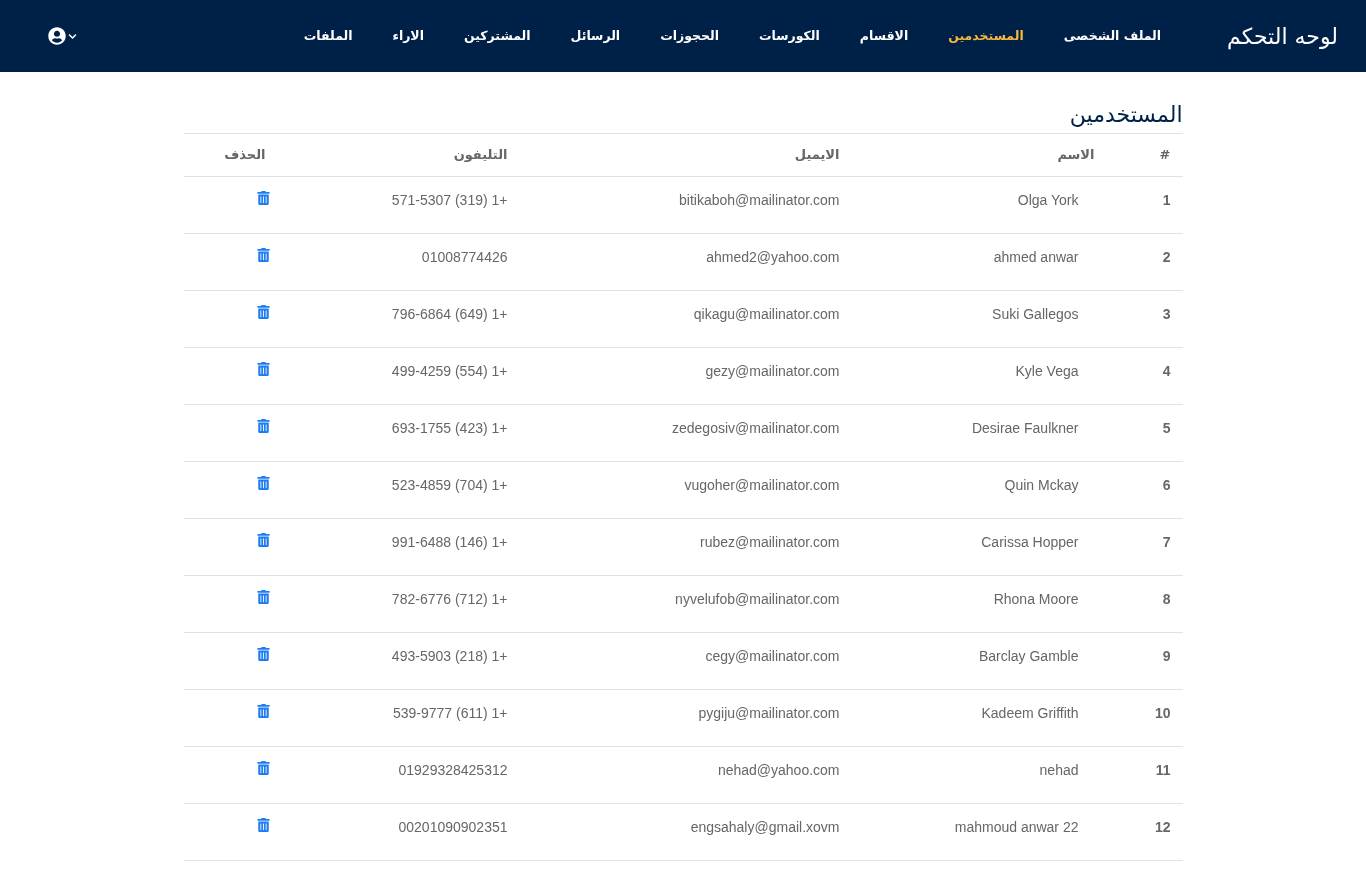 The width and height of the screenshot is (1366, 873). Describe the element at coordinates (979, 718) in the screenshot. I see `name-cell: Kadeem Griffith` at that location.